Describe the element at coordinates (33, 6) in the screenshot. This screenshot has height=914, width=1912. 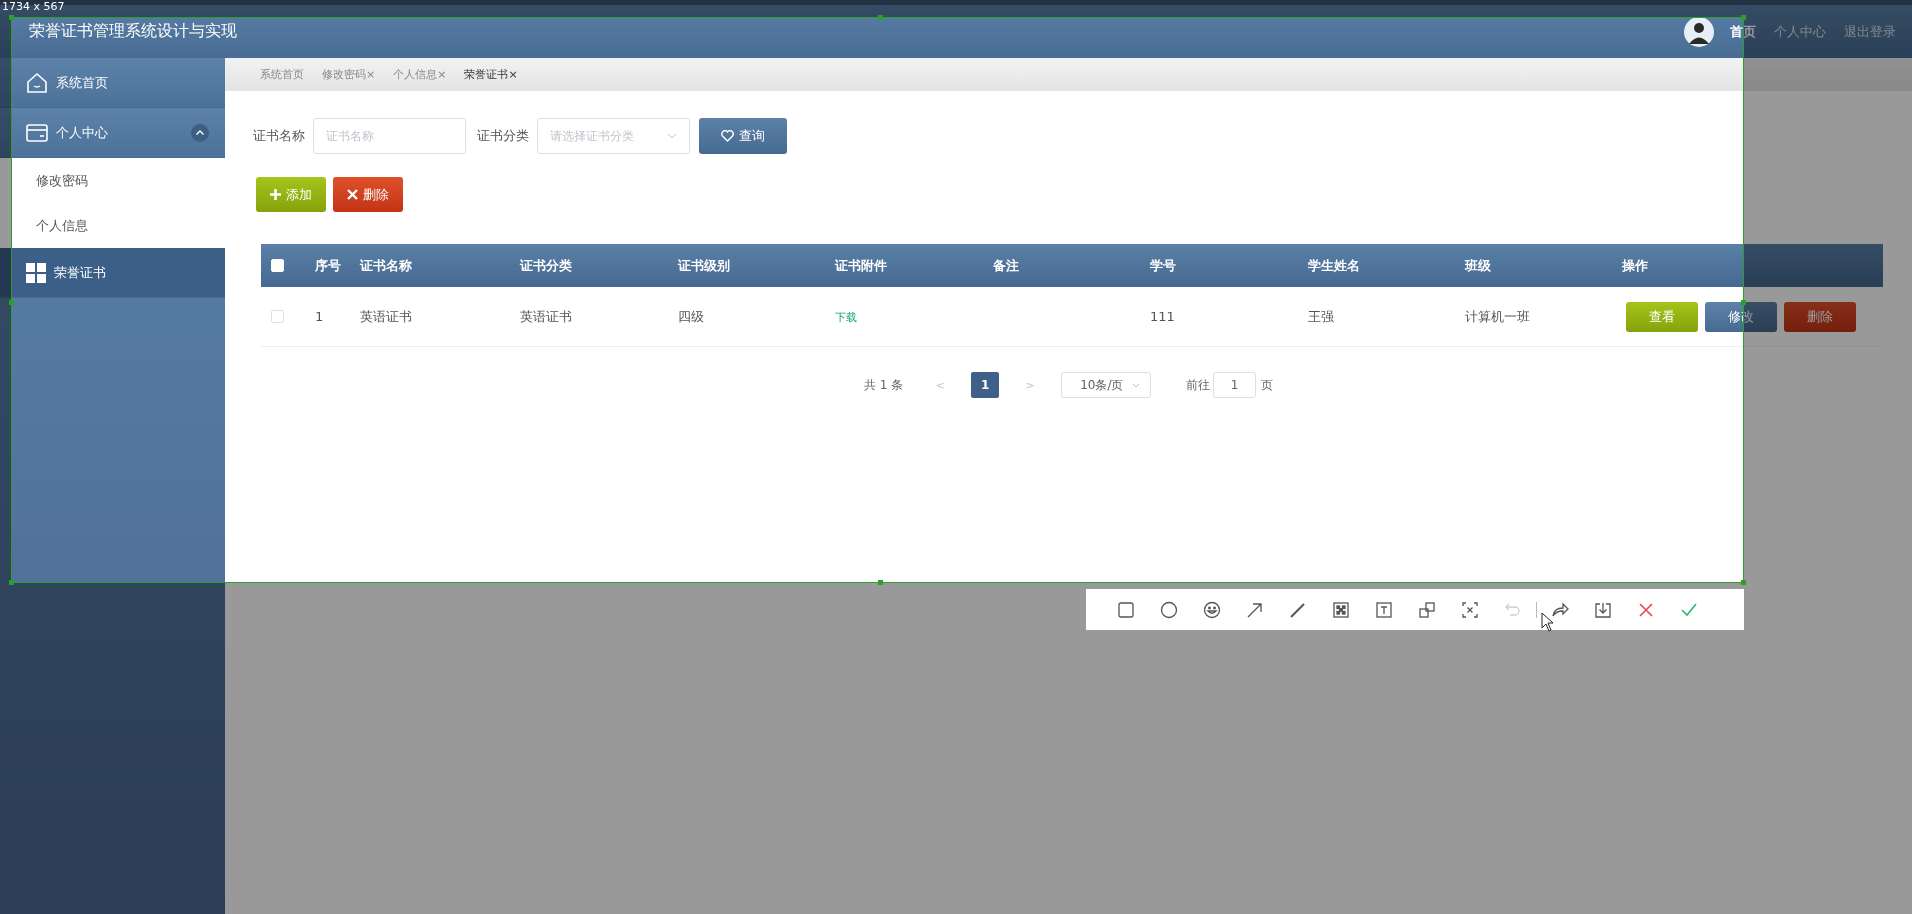
I see `selection-size: 1734 x 567` at that location.